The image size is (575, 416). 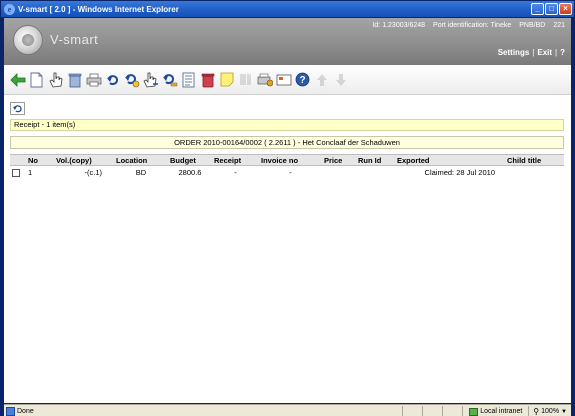 What do you see at coordinates (551, 9) in the screenshot?
I see `maximize-button: □` at bounding box center [551, 9].